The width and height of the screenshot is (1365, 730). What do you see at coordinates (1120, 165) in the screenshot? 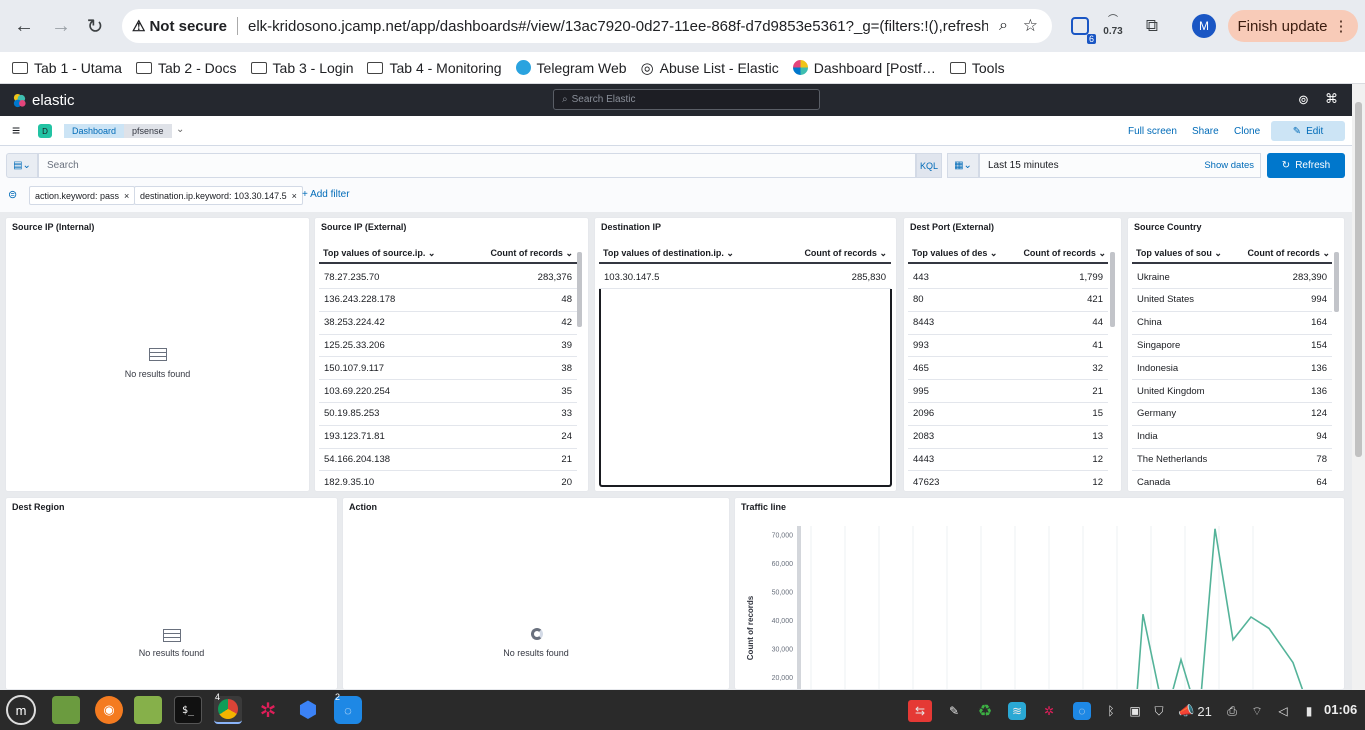
I see `time-picker: Last 15 minutes Show dates` at bounding box center [1120, 165].